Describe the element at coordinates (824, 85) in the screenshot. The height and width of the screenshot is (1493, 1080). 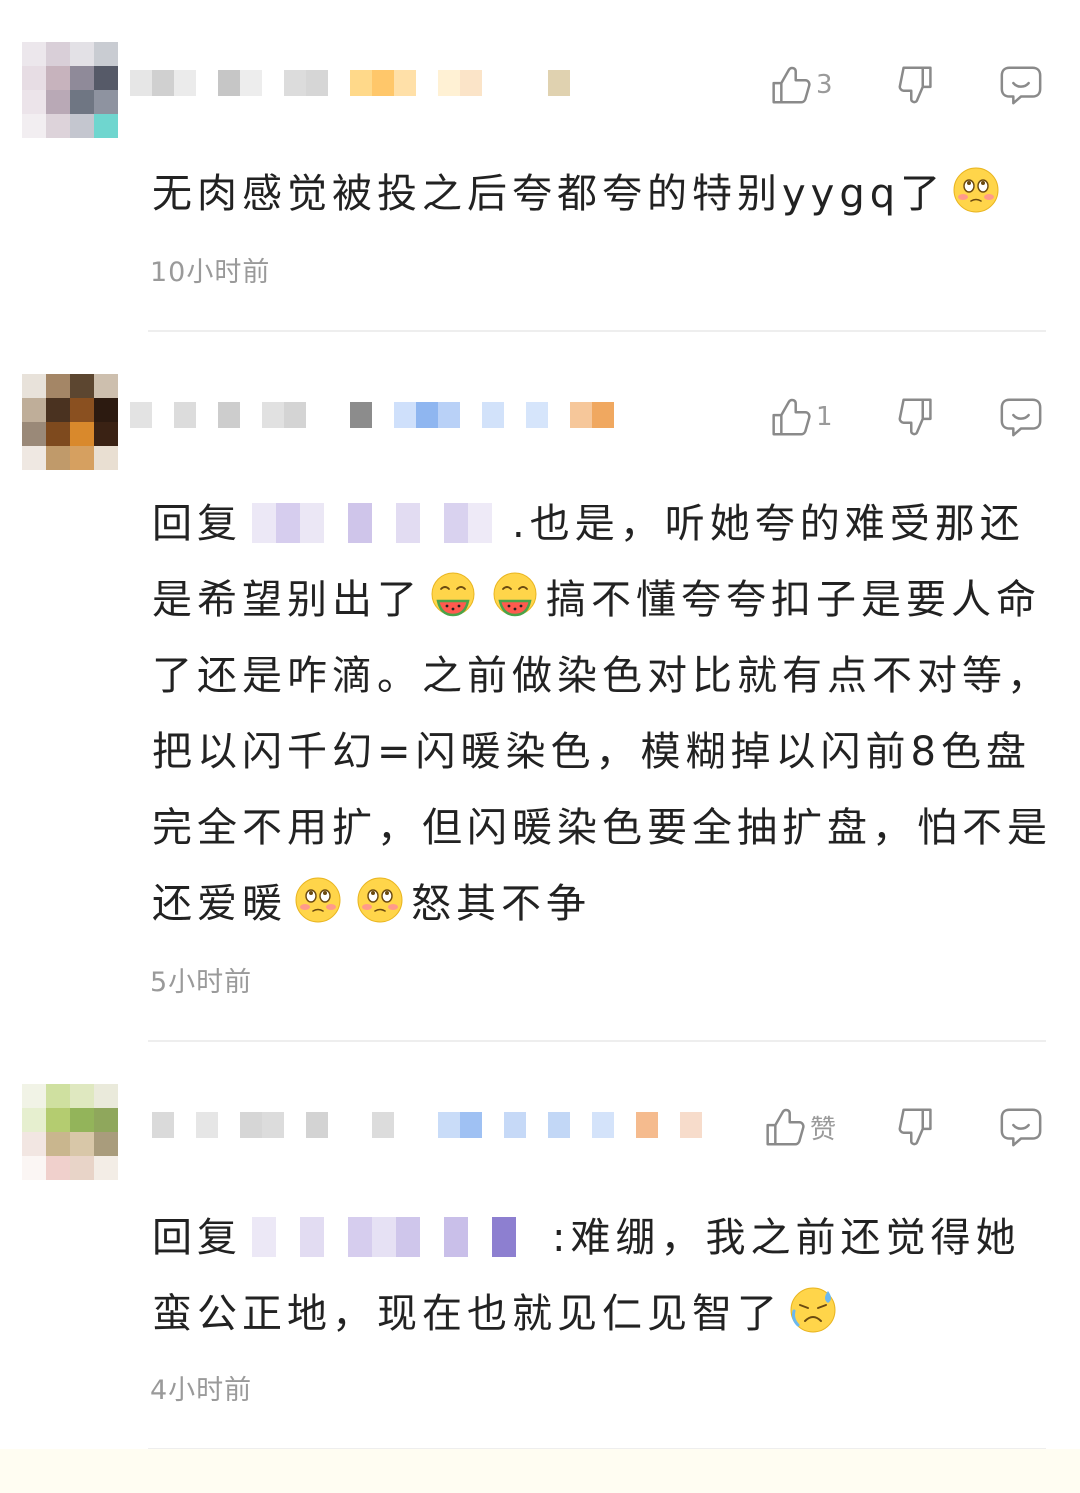
I see `like-count: 3` at that location.